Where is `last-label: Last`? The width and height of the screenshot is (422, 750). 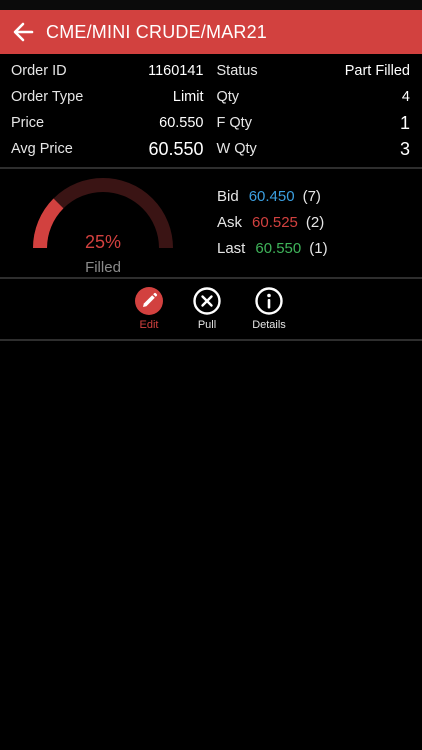 last-label: Last is located at coordinates (231, 248).